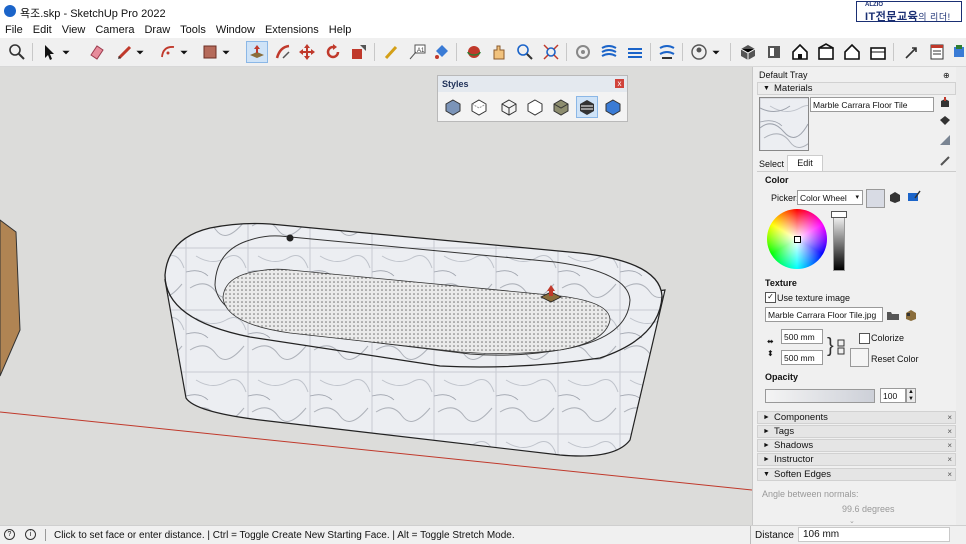 Image resolution: width=966 pixels, height=544 pixels. I want to click on top-view-icon, so click(774, 52).